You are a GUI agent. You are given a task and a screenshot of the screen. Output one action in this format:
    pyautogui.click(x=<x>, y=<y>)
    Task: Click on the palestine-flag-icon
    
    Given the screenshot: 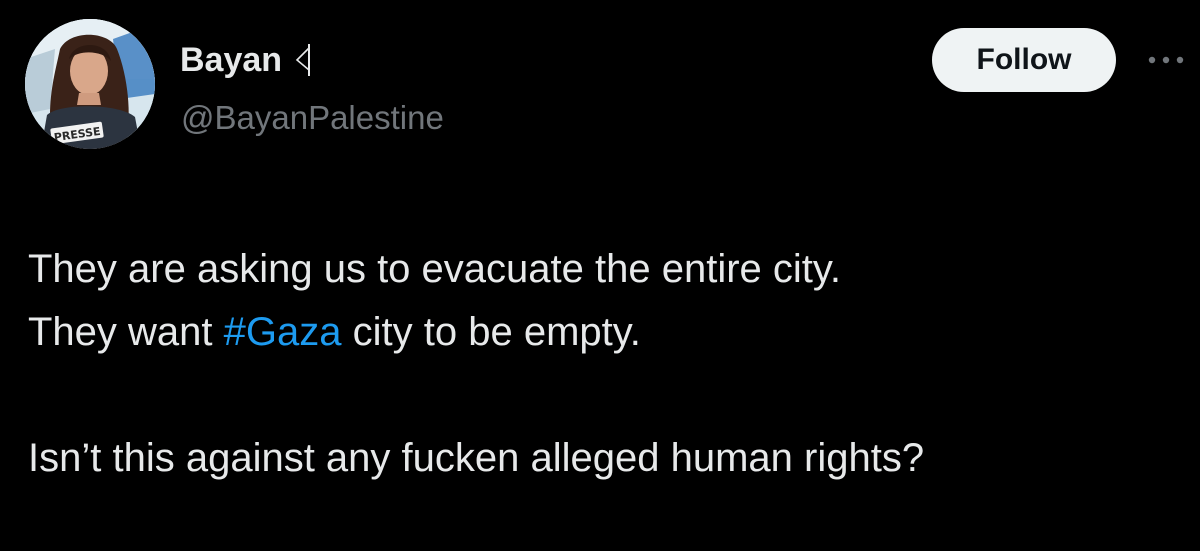 What is the action you would take?
    pyautogui.click(x=304, y=60)
    